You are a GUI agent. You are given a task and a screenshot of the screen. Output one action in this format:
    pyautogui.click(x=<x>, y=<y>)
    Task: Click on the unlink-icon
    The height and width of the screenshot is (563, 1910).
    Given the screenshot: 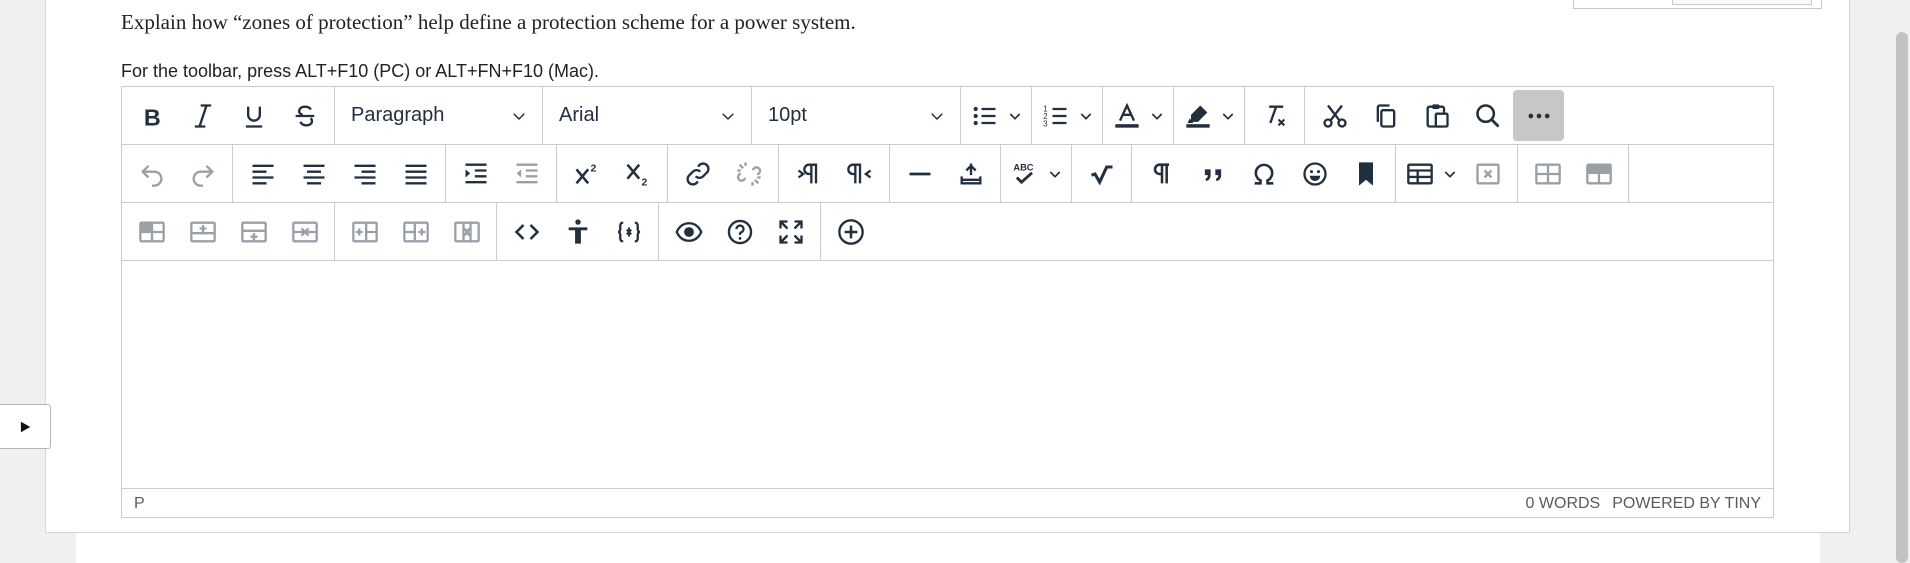 What is the action you would take?
    pyautogui.click(x=748, y=173)
    